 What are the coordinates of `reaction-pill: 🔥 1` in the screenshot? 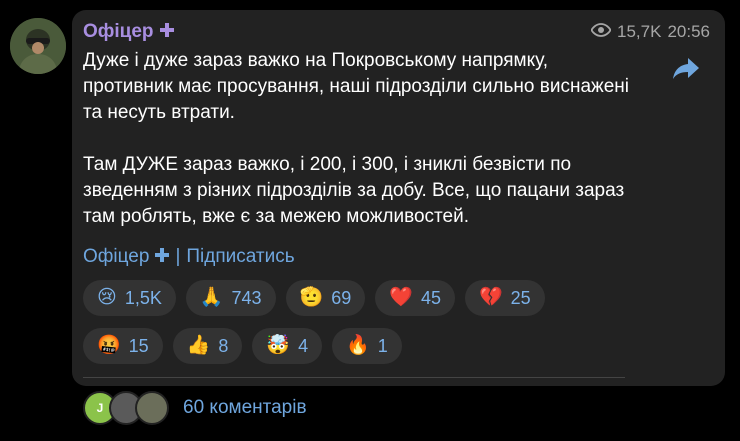 It's located at (367, 346).